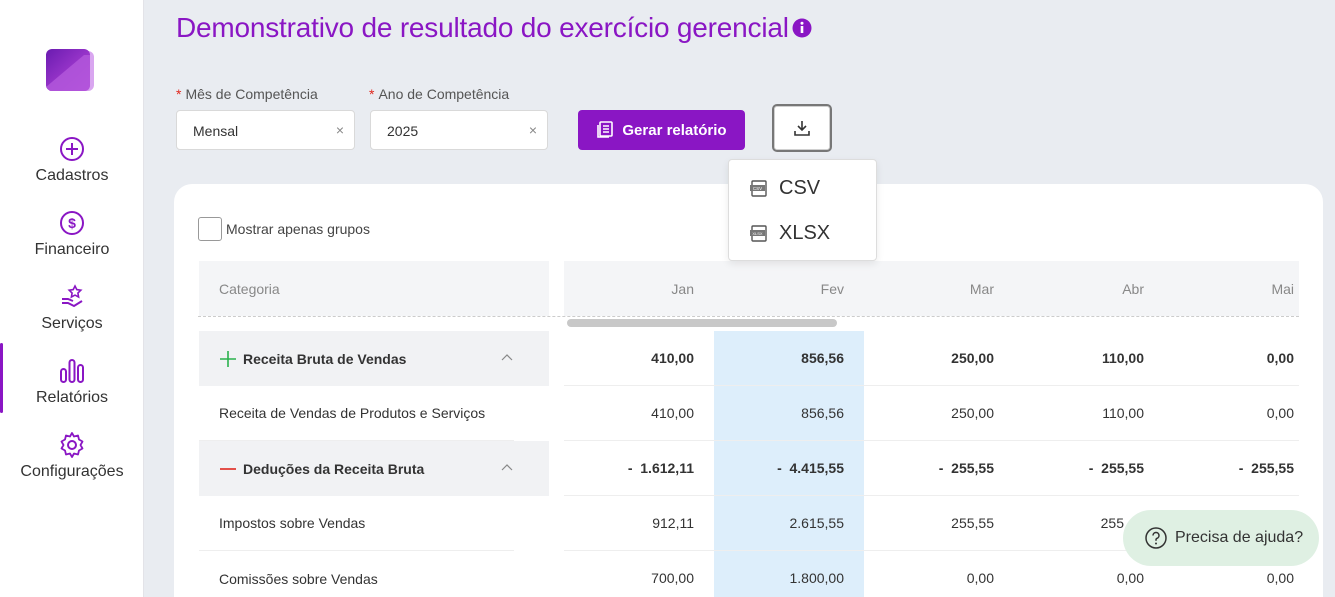 Image resolution: width=1335 pixels, height=597 pixels. I want to click on table-cell: 700,00, so click(672, 578).